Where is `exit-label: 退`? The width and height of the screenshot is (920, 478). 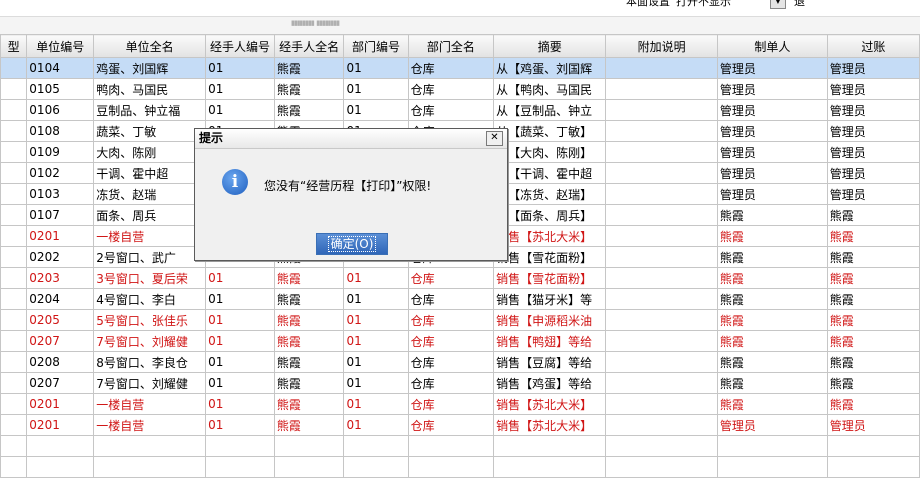
exit-label: 退 is located at coordinates (799, 4).